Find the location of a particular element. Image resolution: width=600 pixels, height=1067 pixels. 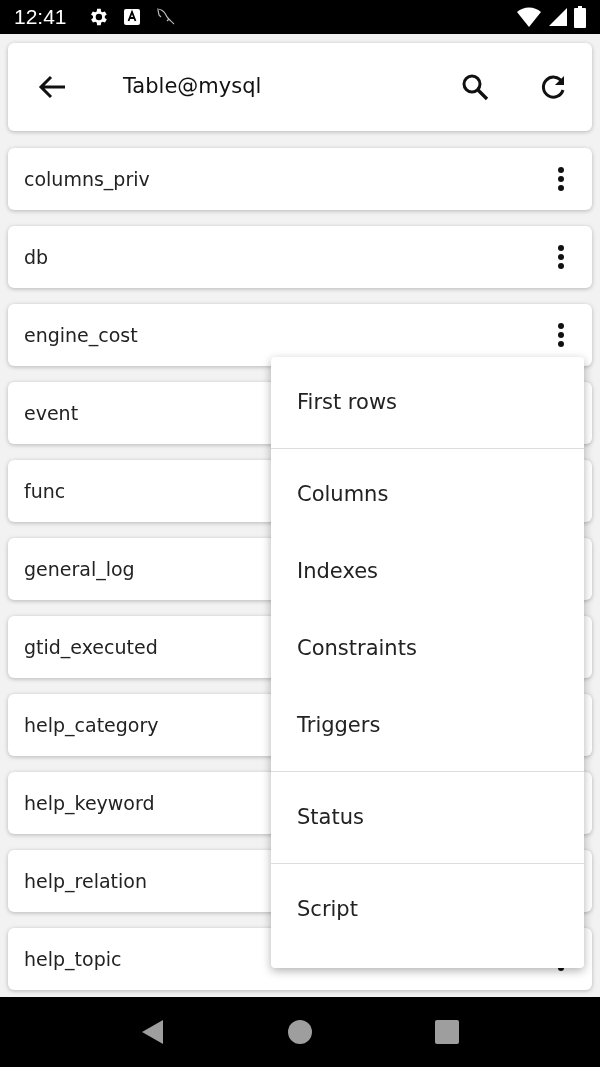

menu-item: First rows is located at coordinates (427, 402).